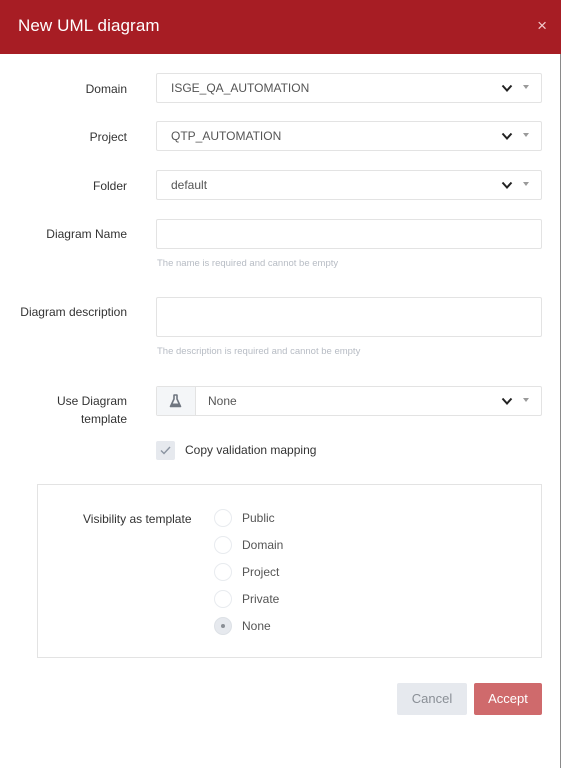 The height and width of the screenshot is (768, 562). What do you see at coordinates (248, 263) in the screenshot?
I see `diagram-name-hint: The name is required and cannot be empty` at bounding box center [248, 263].